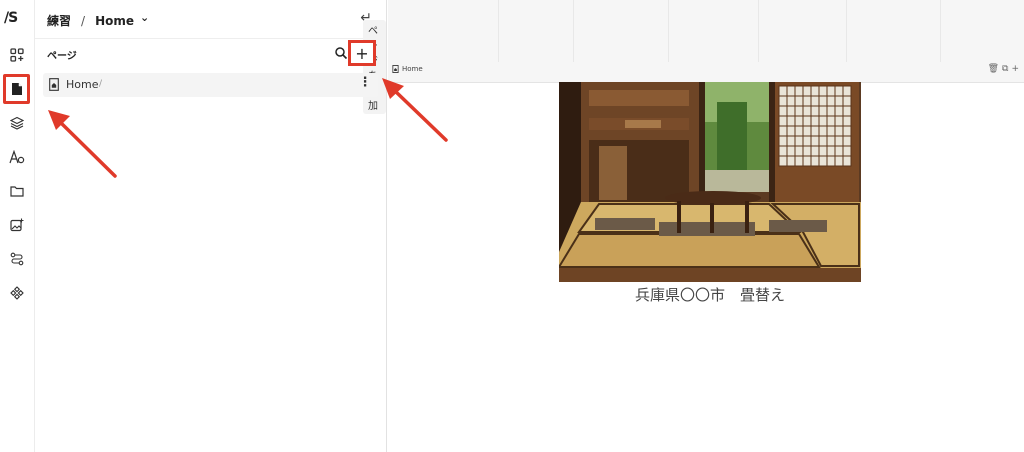 The height and width of the screenshot is (452, 1024). Describe the element at coordinates (1016, 69) in the screenshot. I see `plus-icon: +` at that location.